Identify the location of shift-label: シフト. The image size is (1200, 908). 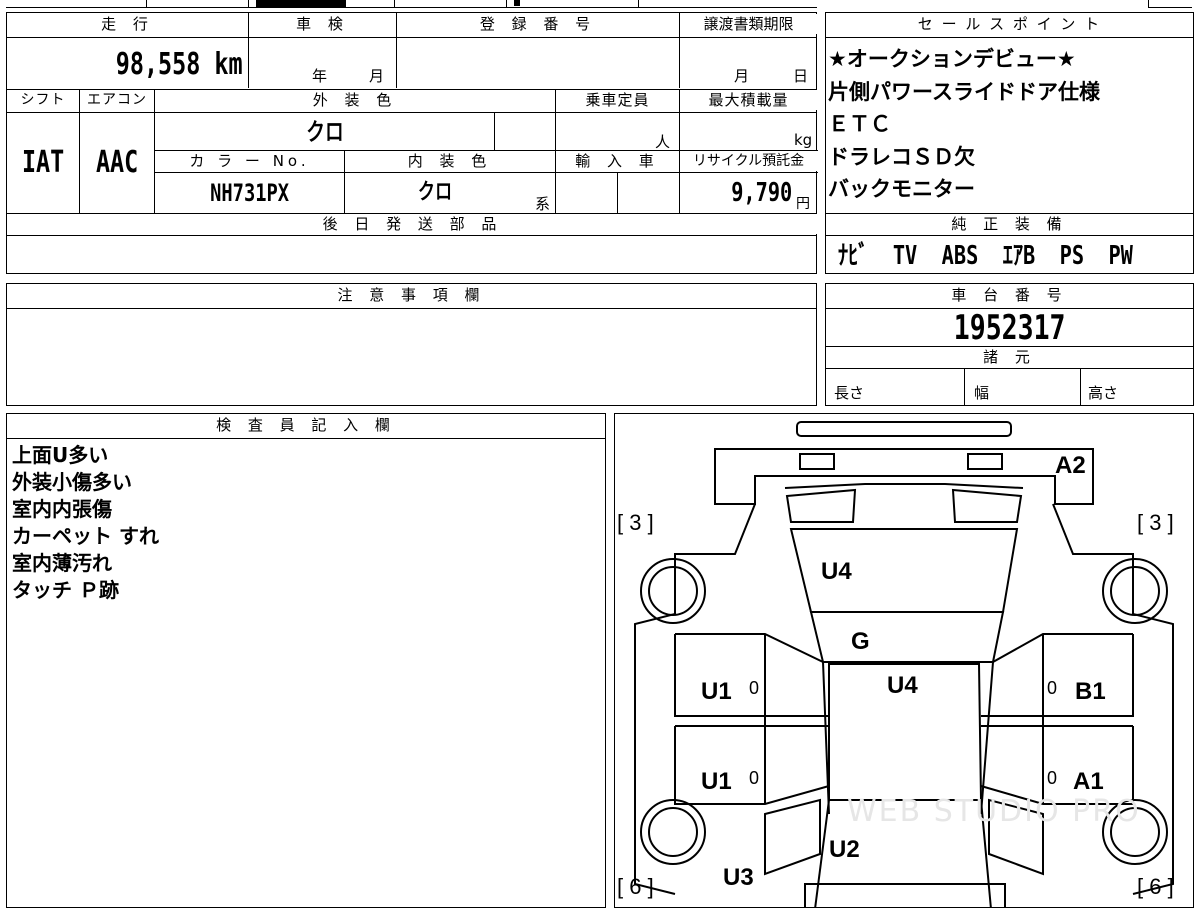
(43, 100).